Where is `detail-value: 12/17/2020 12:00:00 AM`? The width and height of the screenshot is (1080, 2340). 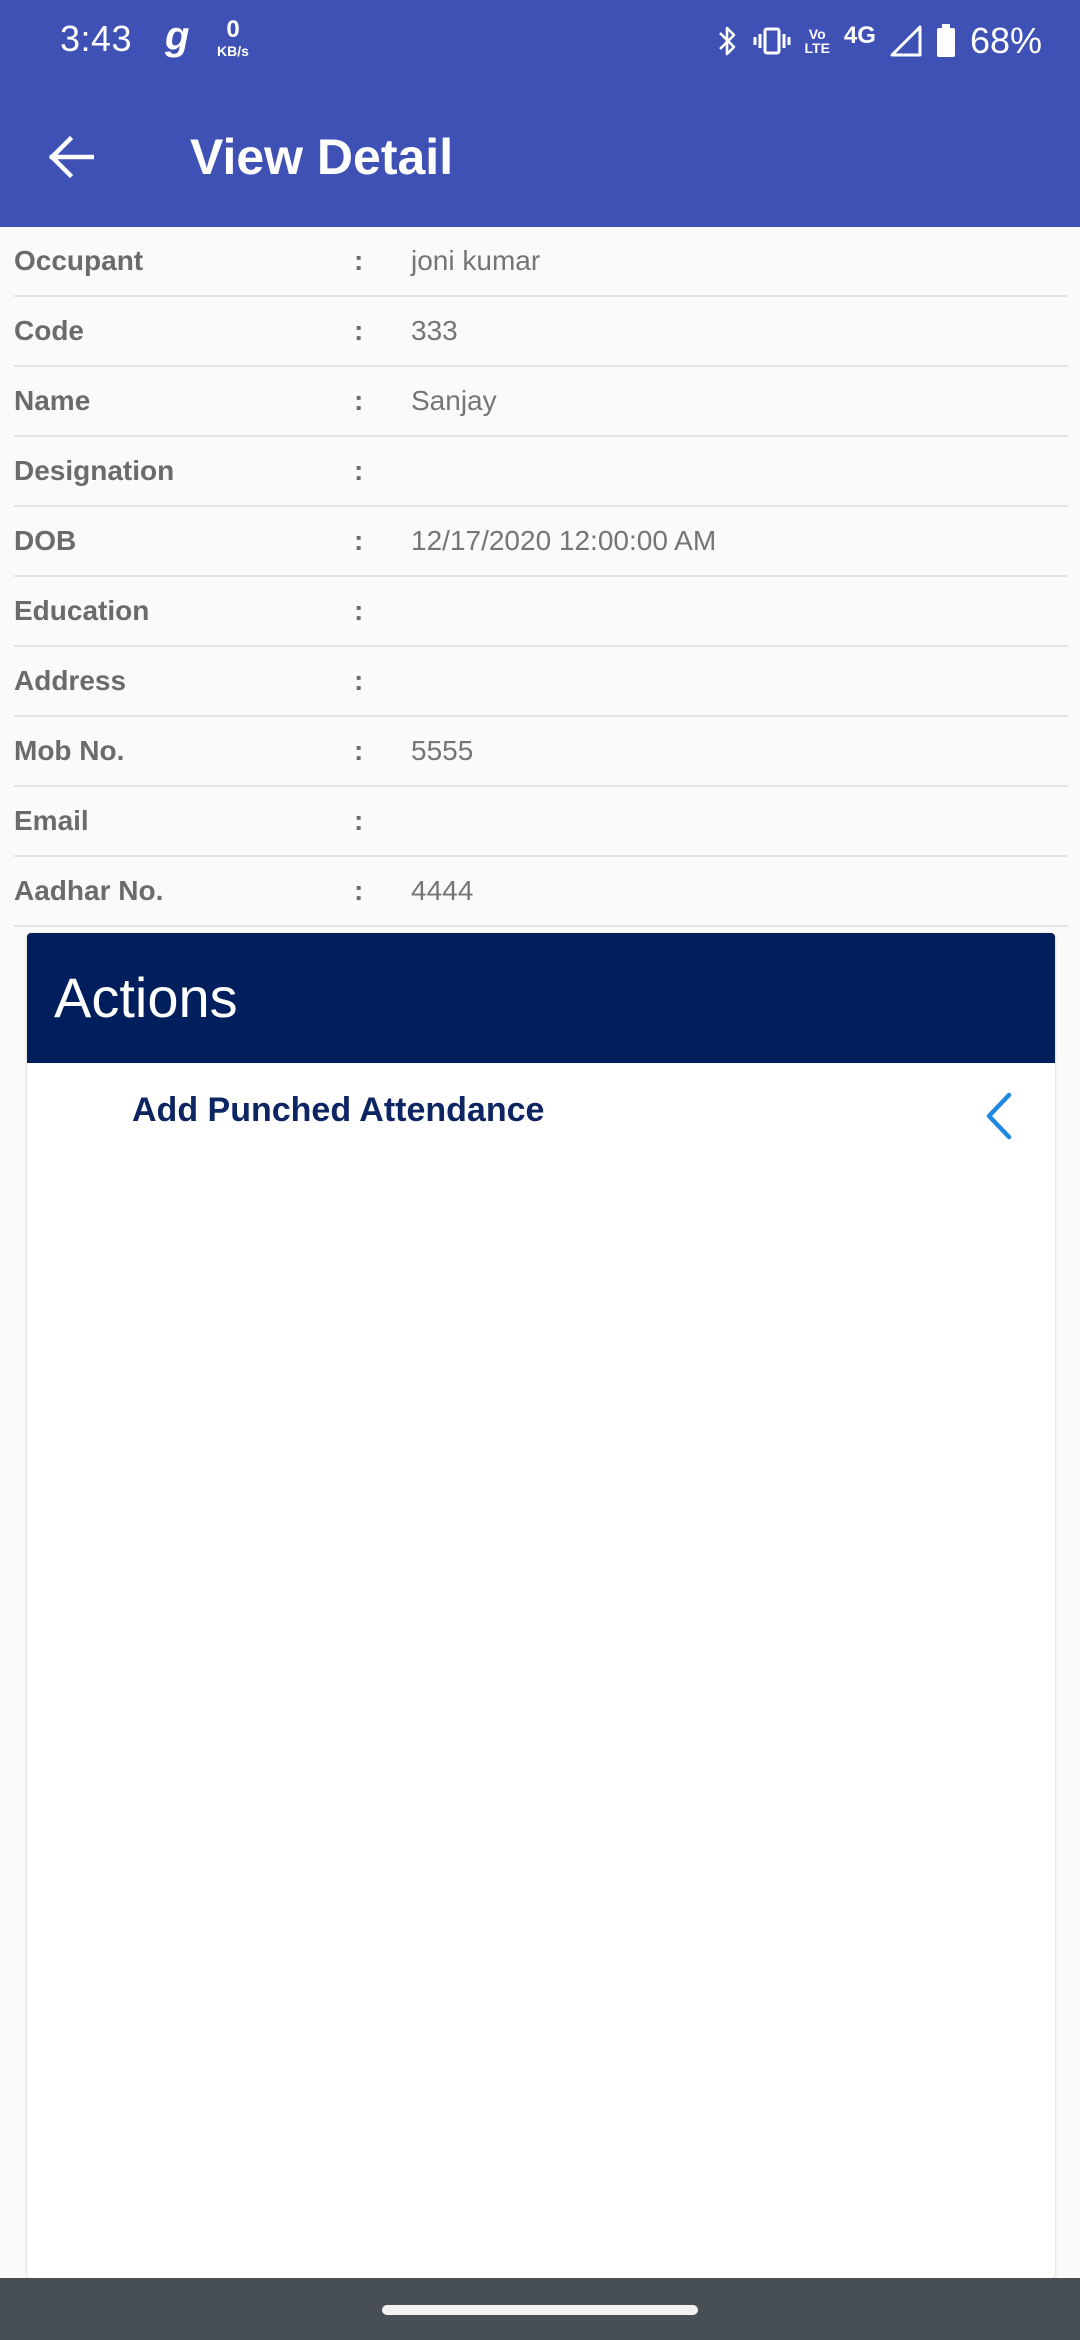 detail-value: 12/17/2020 12:00:00 AM is located at coordinates (564, 540).